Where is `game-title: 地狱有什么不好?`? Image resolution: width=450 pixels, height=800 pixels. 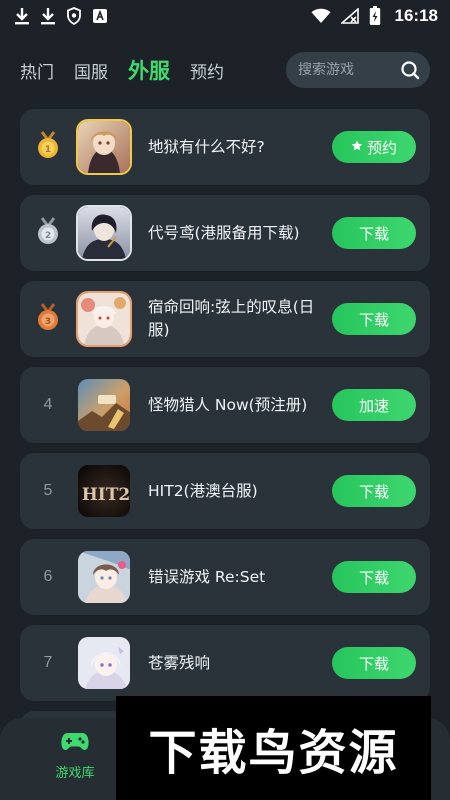
game-title: 地狱有什么不好? is located at coordinates (206, 146).